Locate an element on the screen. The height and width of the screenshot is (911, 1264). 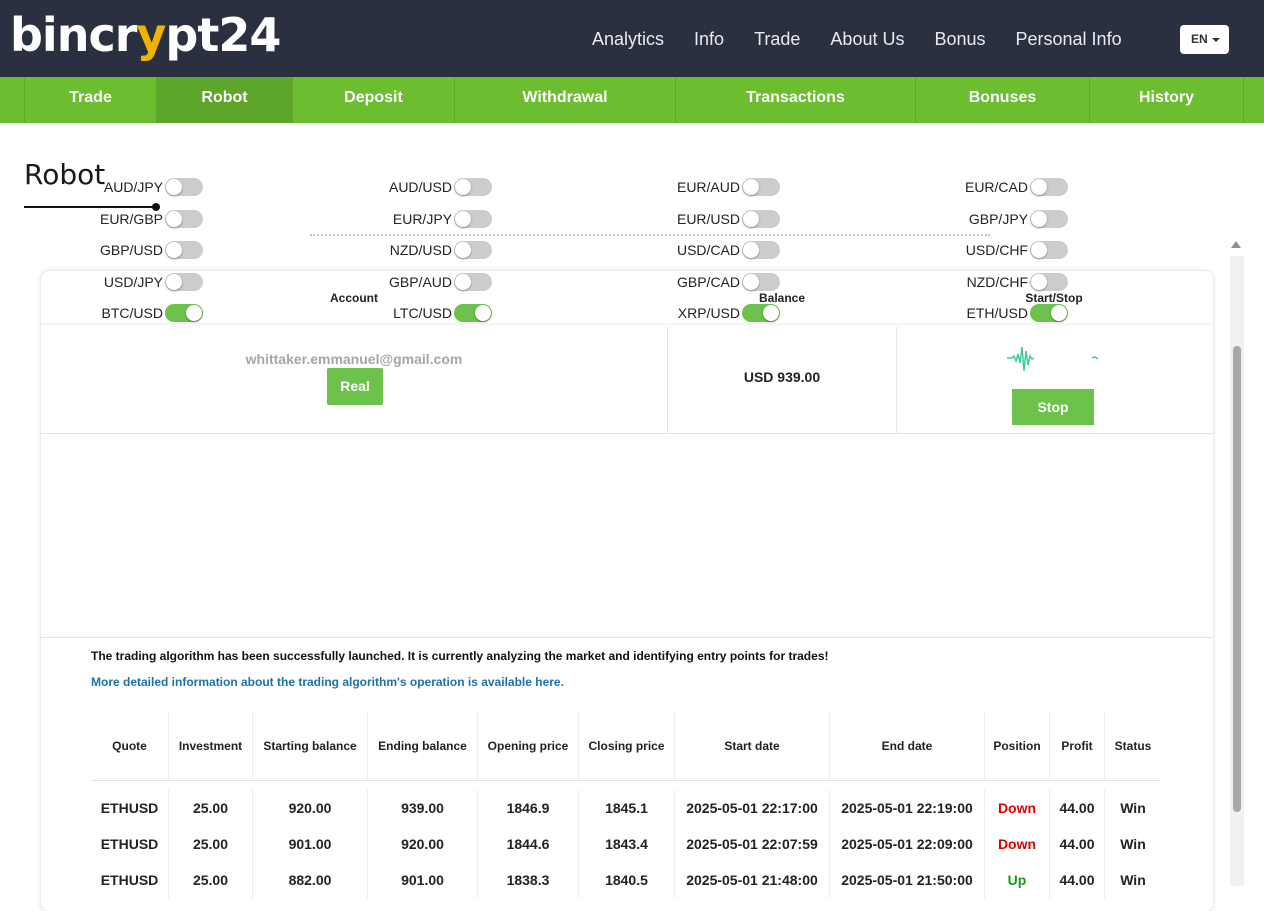
pair-toggle-gbp-jpy: GBP/JPY is located at coordinates (1008, 219).